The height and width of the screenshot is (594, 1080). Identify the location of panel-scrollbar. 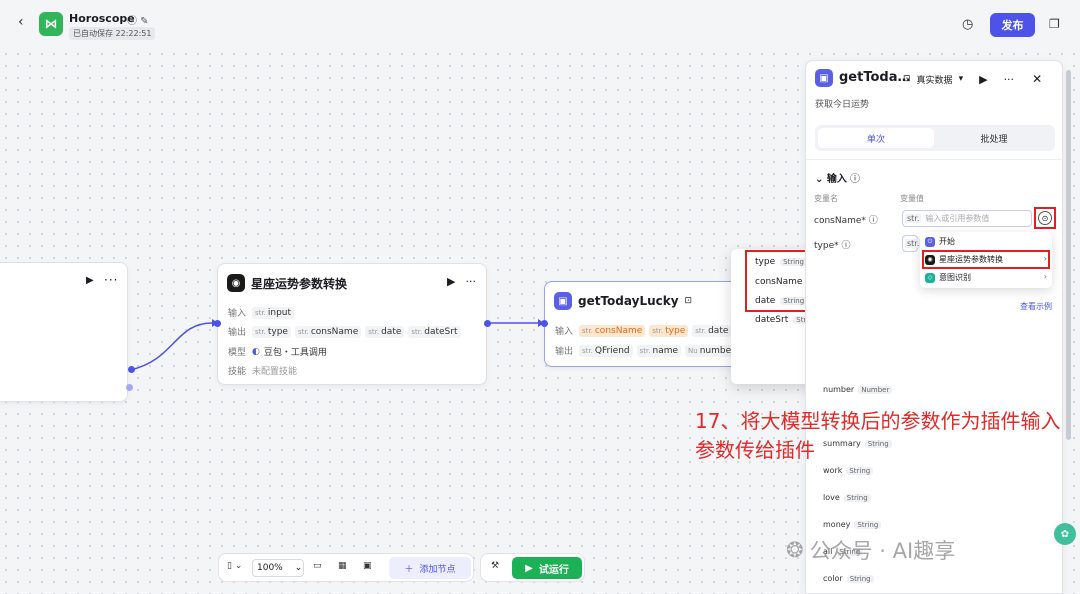
(1068, 255).